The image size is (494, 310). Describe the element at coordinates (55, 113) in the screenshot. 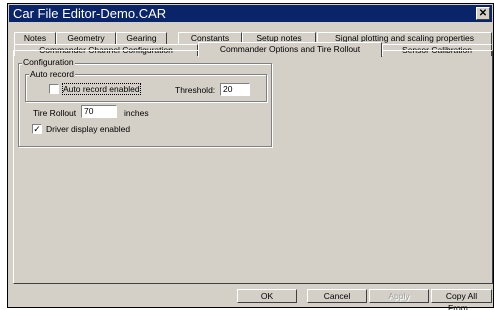

I see `tire-rollout-label: Tire Rollout` at that location.